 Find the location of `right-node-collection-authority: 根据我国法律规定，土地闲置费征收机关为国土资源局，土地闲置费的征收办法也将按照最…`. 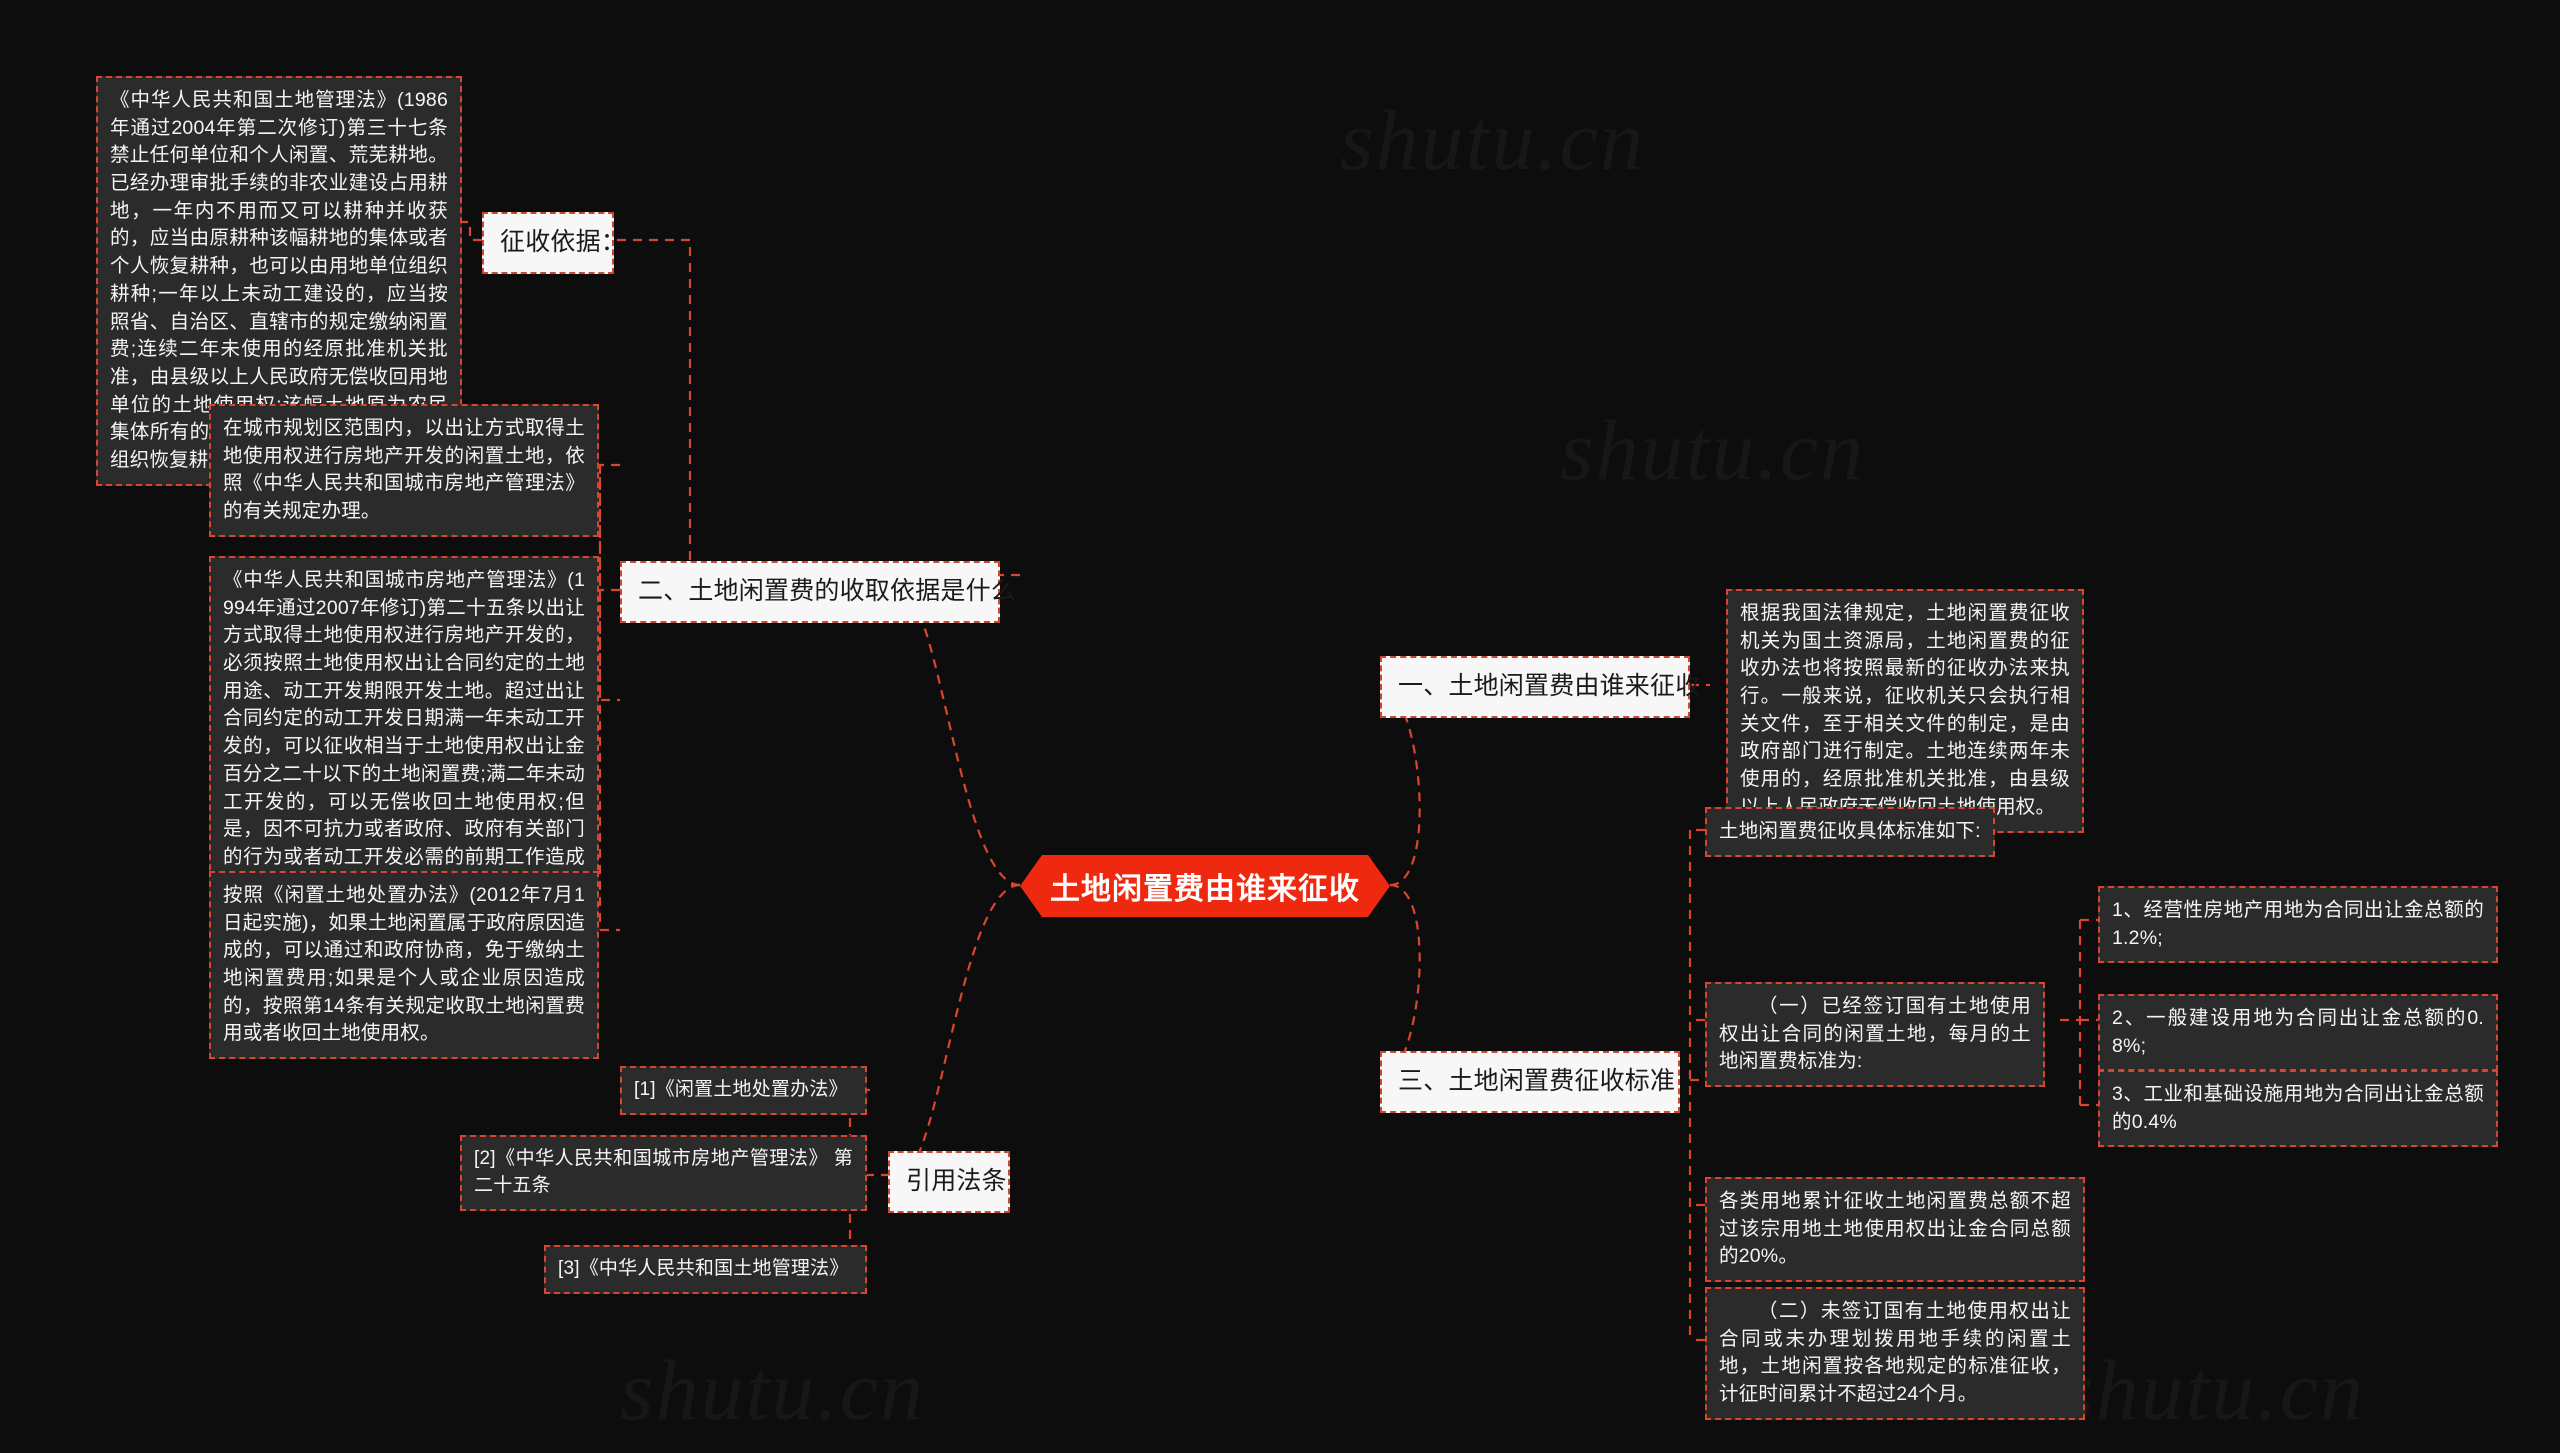

right-node-collection-authority: 根据我国法律规定，土地闲置费征收机关为国土资源局，土地闲置费的征收办法也将按照最… is located at coordinates (1905, 711).